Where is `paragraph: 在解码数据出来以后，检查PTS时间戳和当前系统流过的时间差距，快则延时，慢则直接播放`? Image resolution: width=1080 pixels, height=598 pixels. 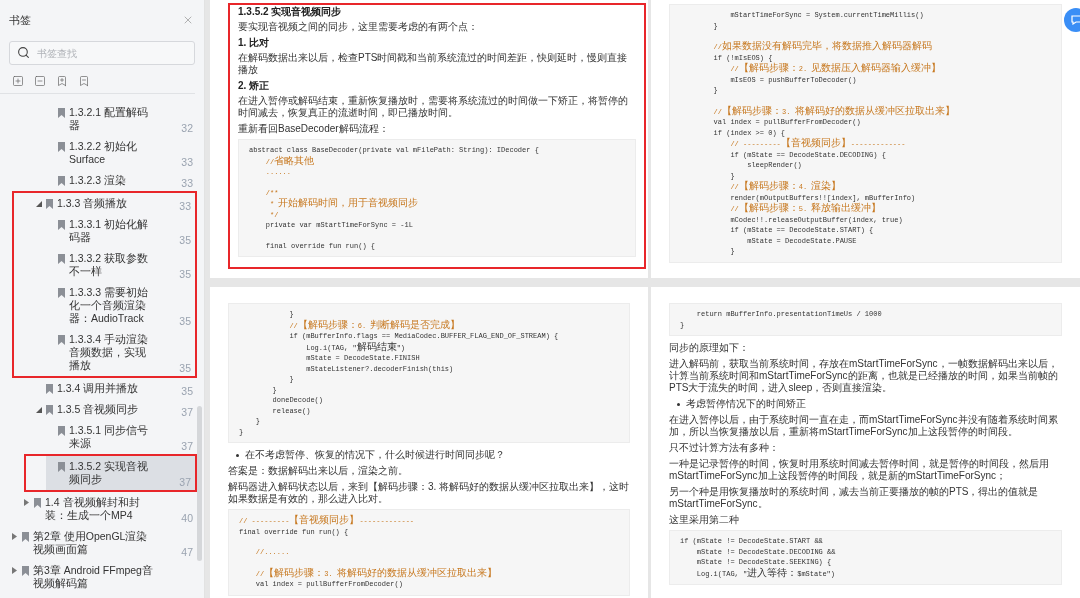
paragraph: 在解码数据出来以后，检查PTS时间戳和当前系统流过的时间差距，快则延时，慢则直接播放 is located at coordinates (433, 64).